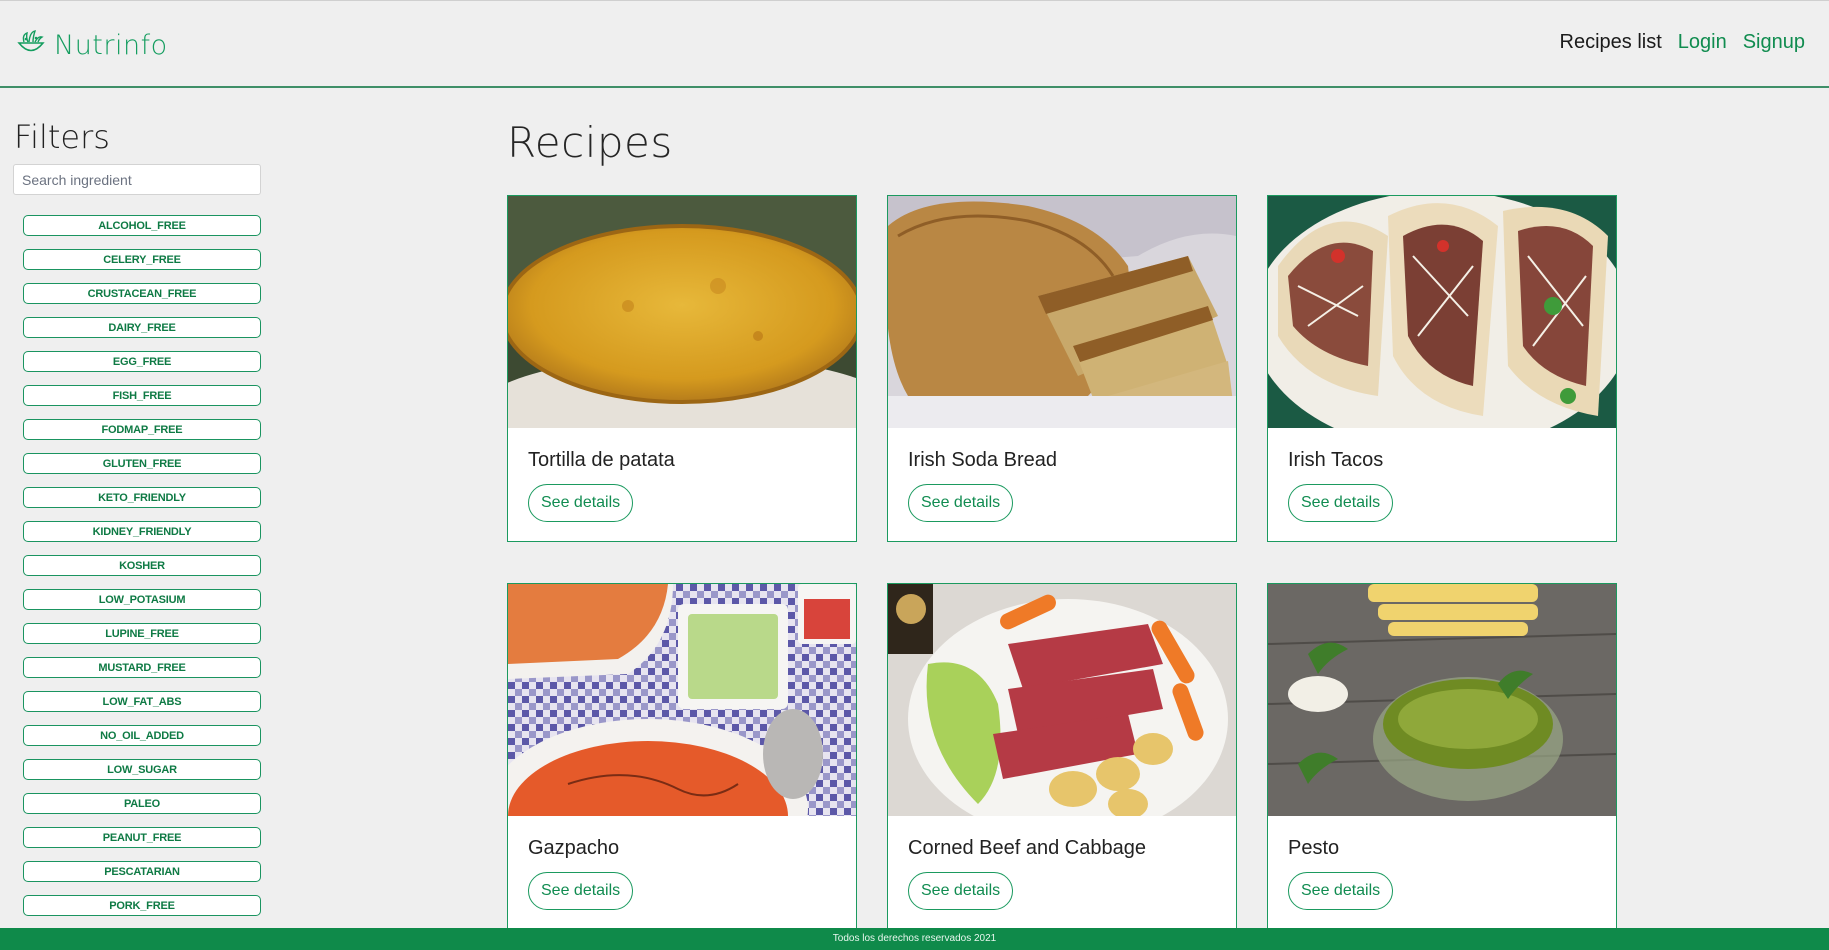  Describe the element at coordinates (1442, 312) in the screenshot. I see `tacos-with-slaw-photo` at that location.